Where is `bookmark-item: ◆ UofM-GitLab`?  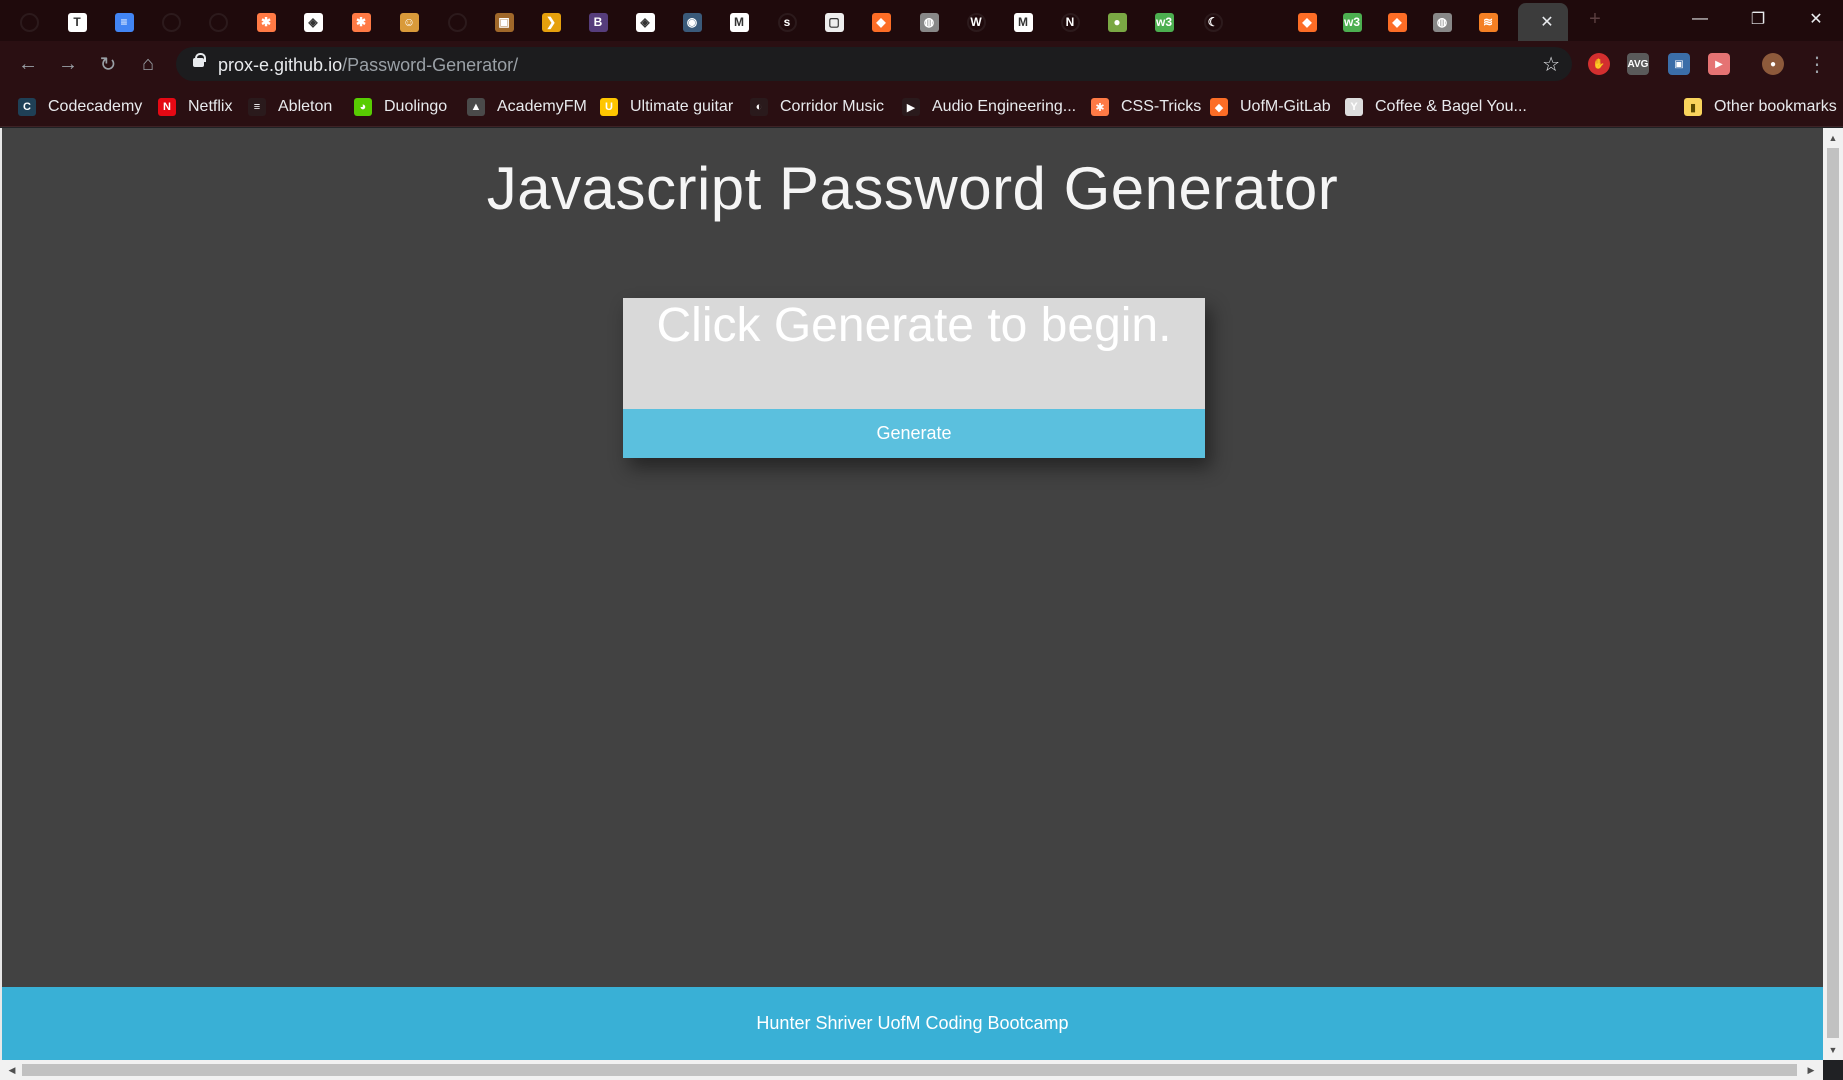 bookmark-item: ◆ UofM-GitLab is located at coordinates (1270, 107).